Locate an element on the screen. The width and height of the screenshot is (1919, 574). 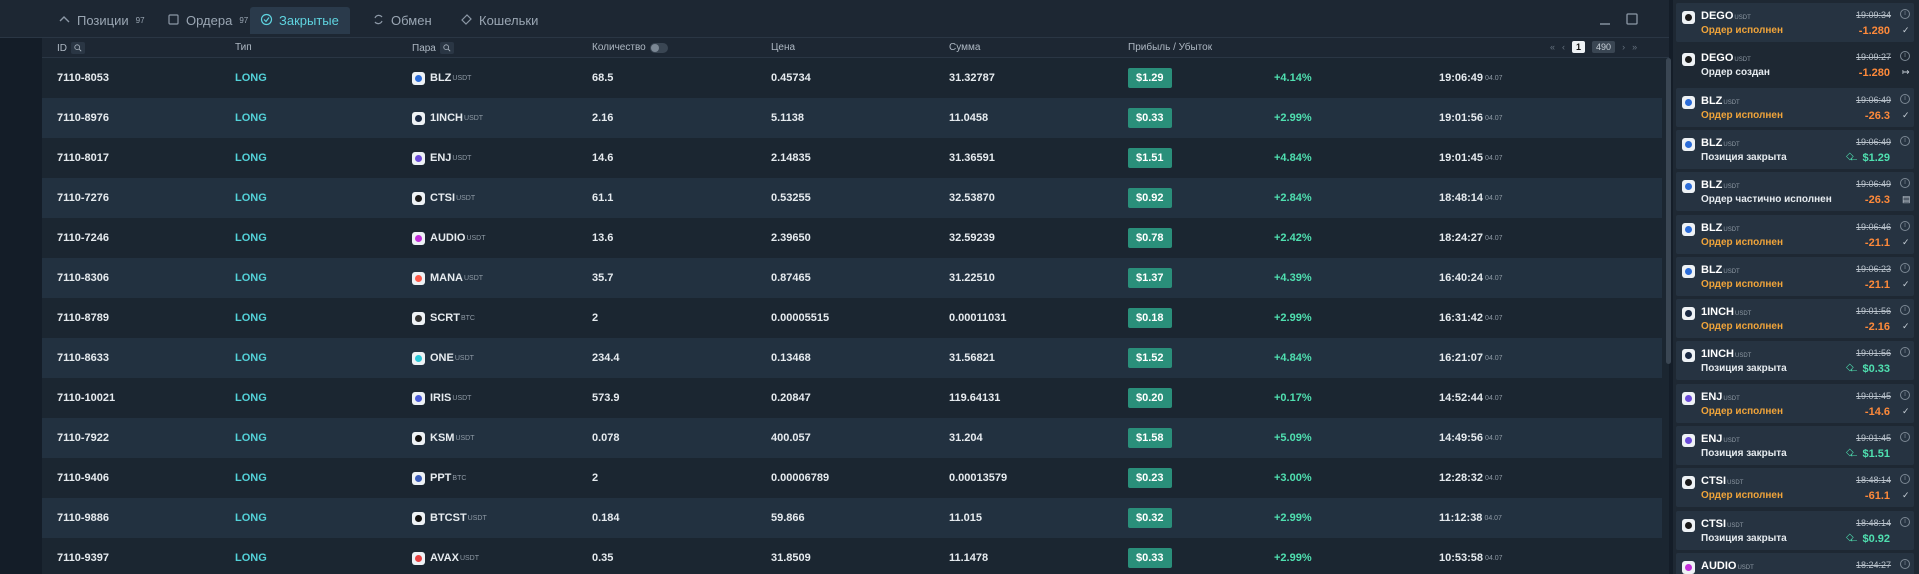
header-price: Цена is located at coordinates (783, 47).